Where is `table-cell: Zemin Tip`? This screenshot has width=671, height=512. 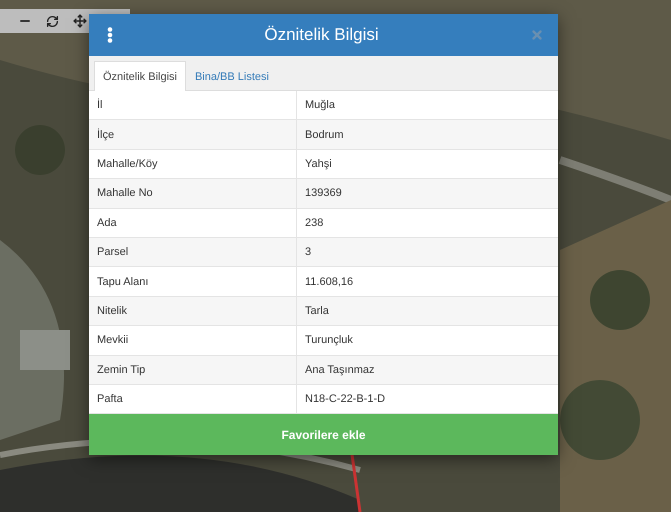
table-cell: Zemin Tip is located at coordinates (193, 370).